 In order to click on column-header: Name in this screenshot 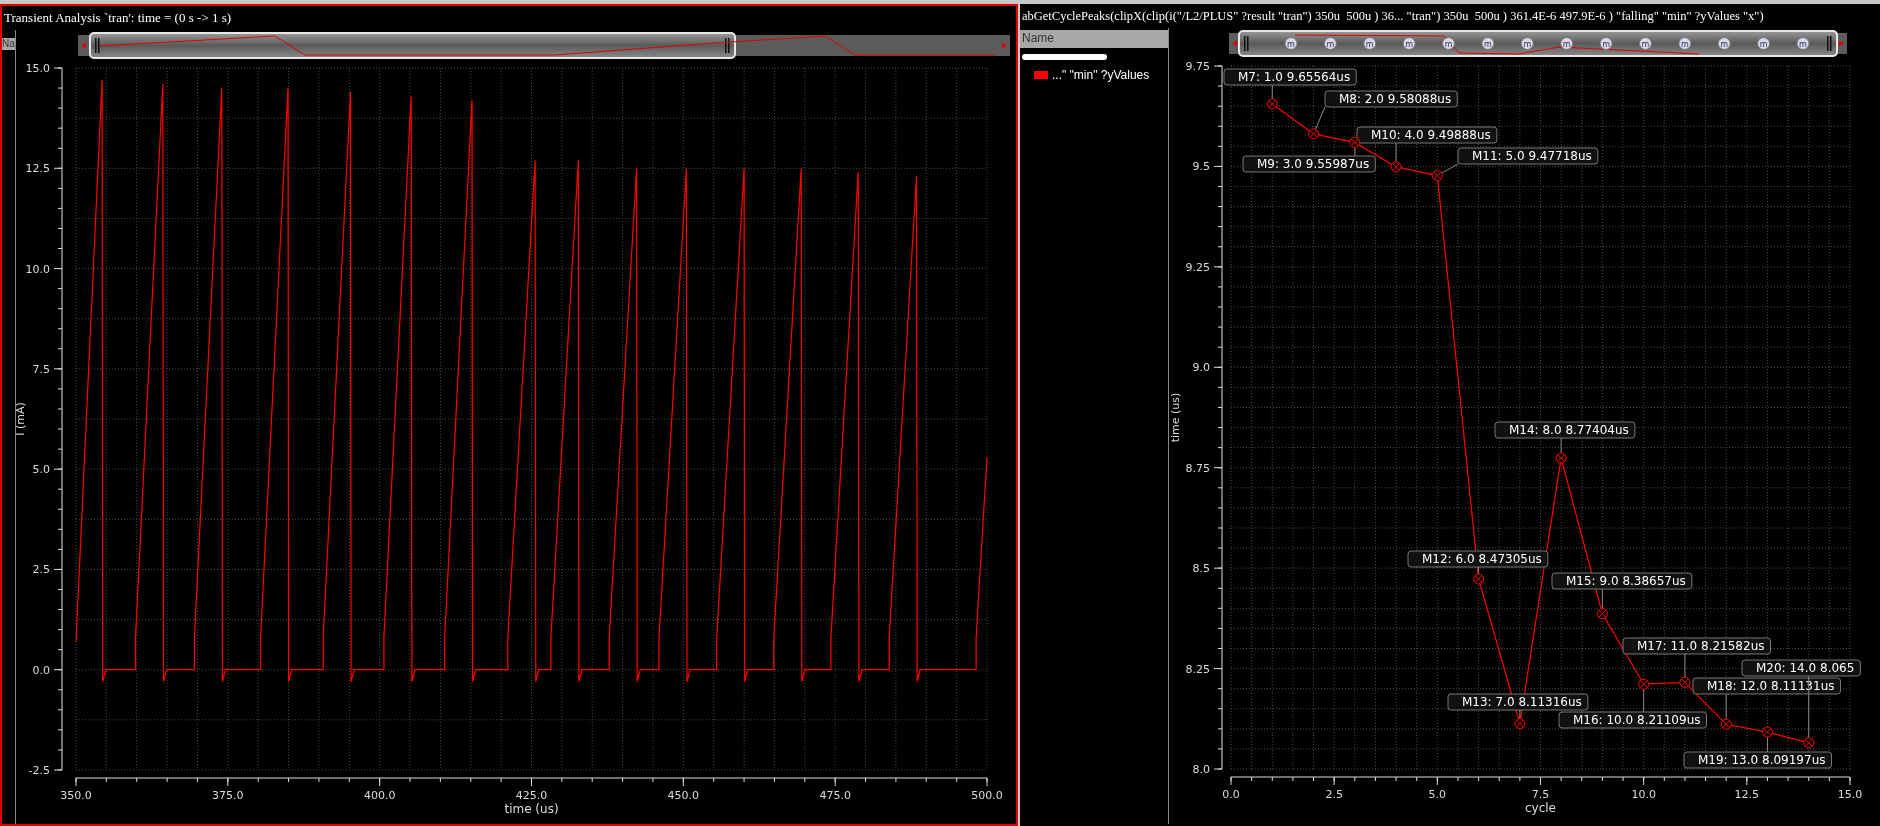, I will do `click(1094, 39)`.